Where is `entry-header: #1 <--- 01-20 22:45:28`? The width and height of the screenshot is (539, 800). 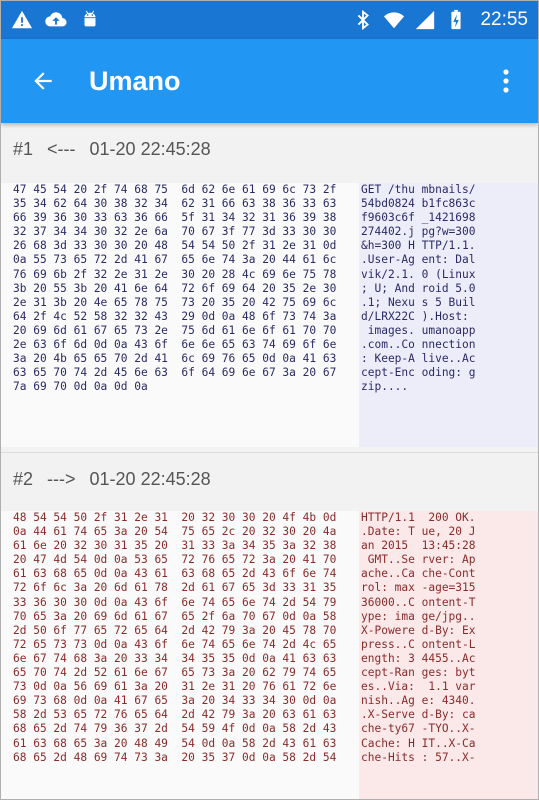
entry-header: #1 <--- 01-20 22:45:28 is located at coordinates (269, 149).